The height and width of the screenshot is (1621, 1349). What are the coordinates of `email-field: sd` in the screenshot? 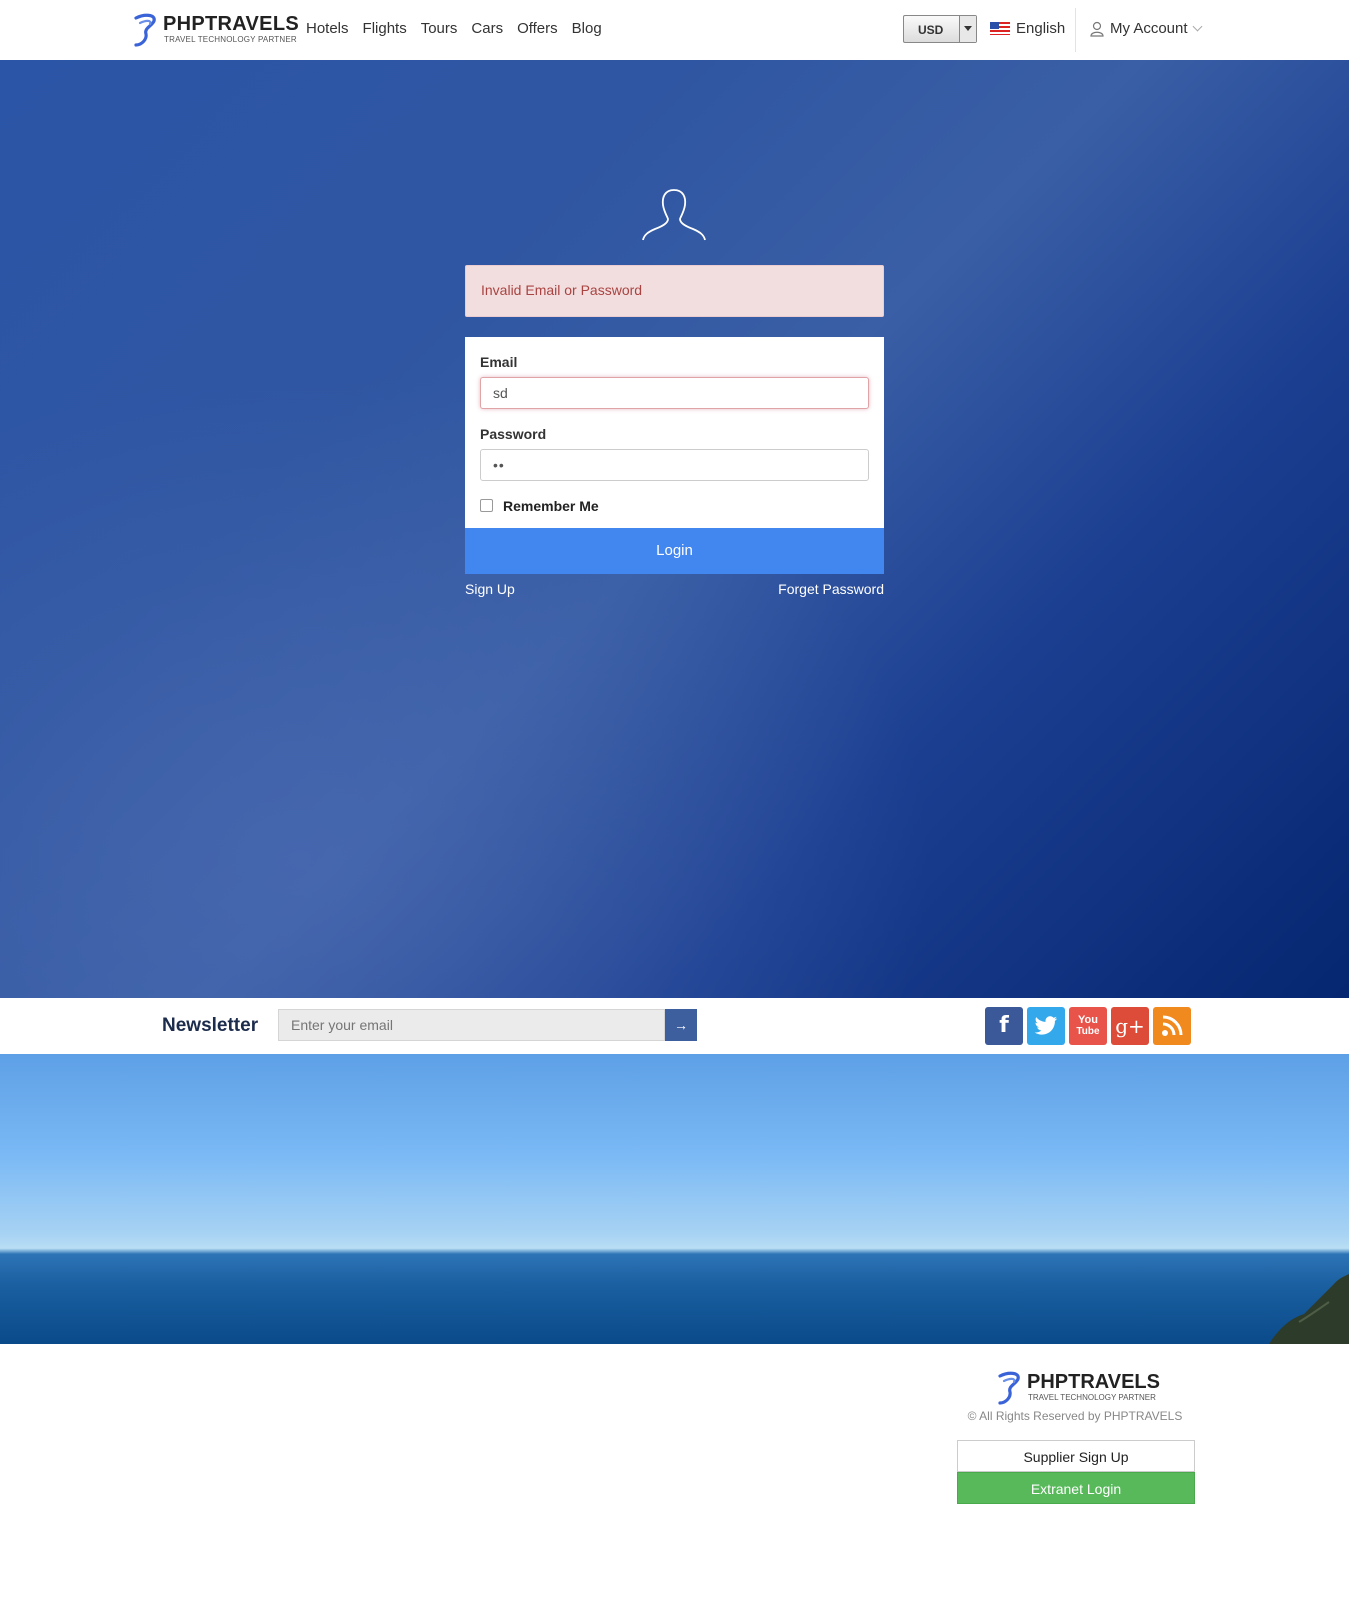 It's located at (674, 393).